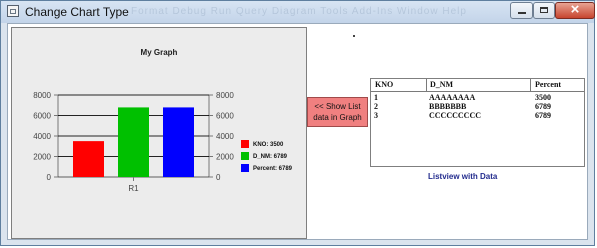 Image resolution: width=597 pixels, height=248 pixels. Describe the element at coordinates (384, 84) in the screenshot. I see `column-header-kno: KNO` at that location.